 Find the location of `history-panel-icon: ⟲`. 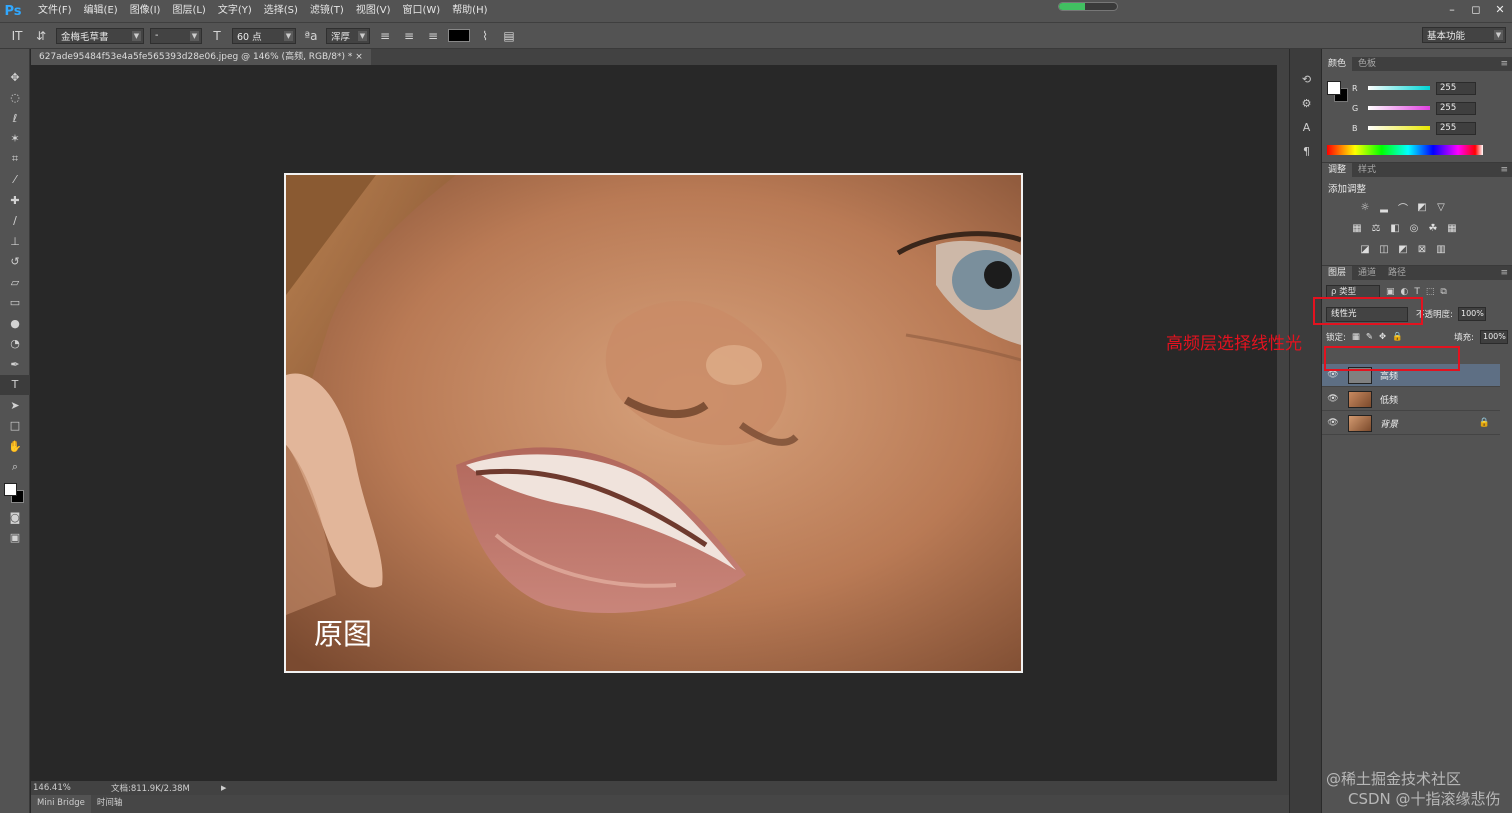

history-panel-icon: ⟲ is located at coordinates (1306, 79).